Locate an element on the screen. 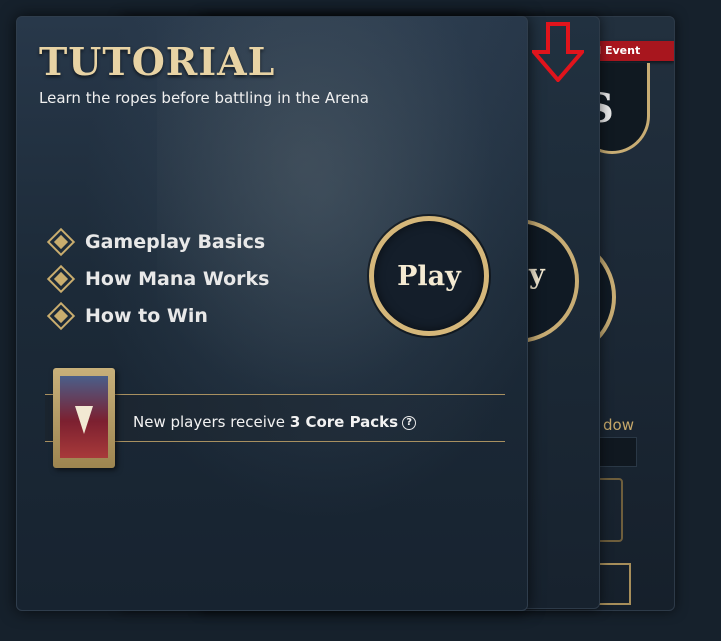 Image resolution: width=721 pixels, height=641 pixels. reward-packs: 3 Core Packs is located at coordinates (344, 422).